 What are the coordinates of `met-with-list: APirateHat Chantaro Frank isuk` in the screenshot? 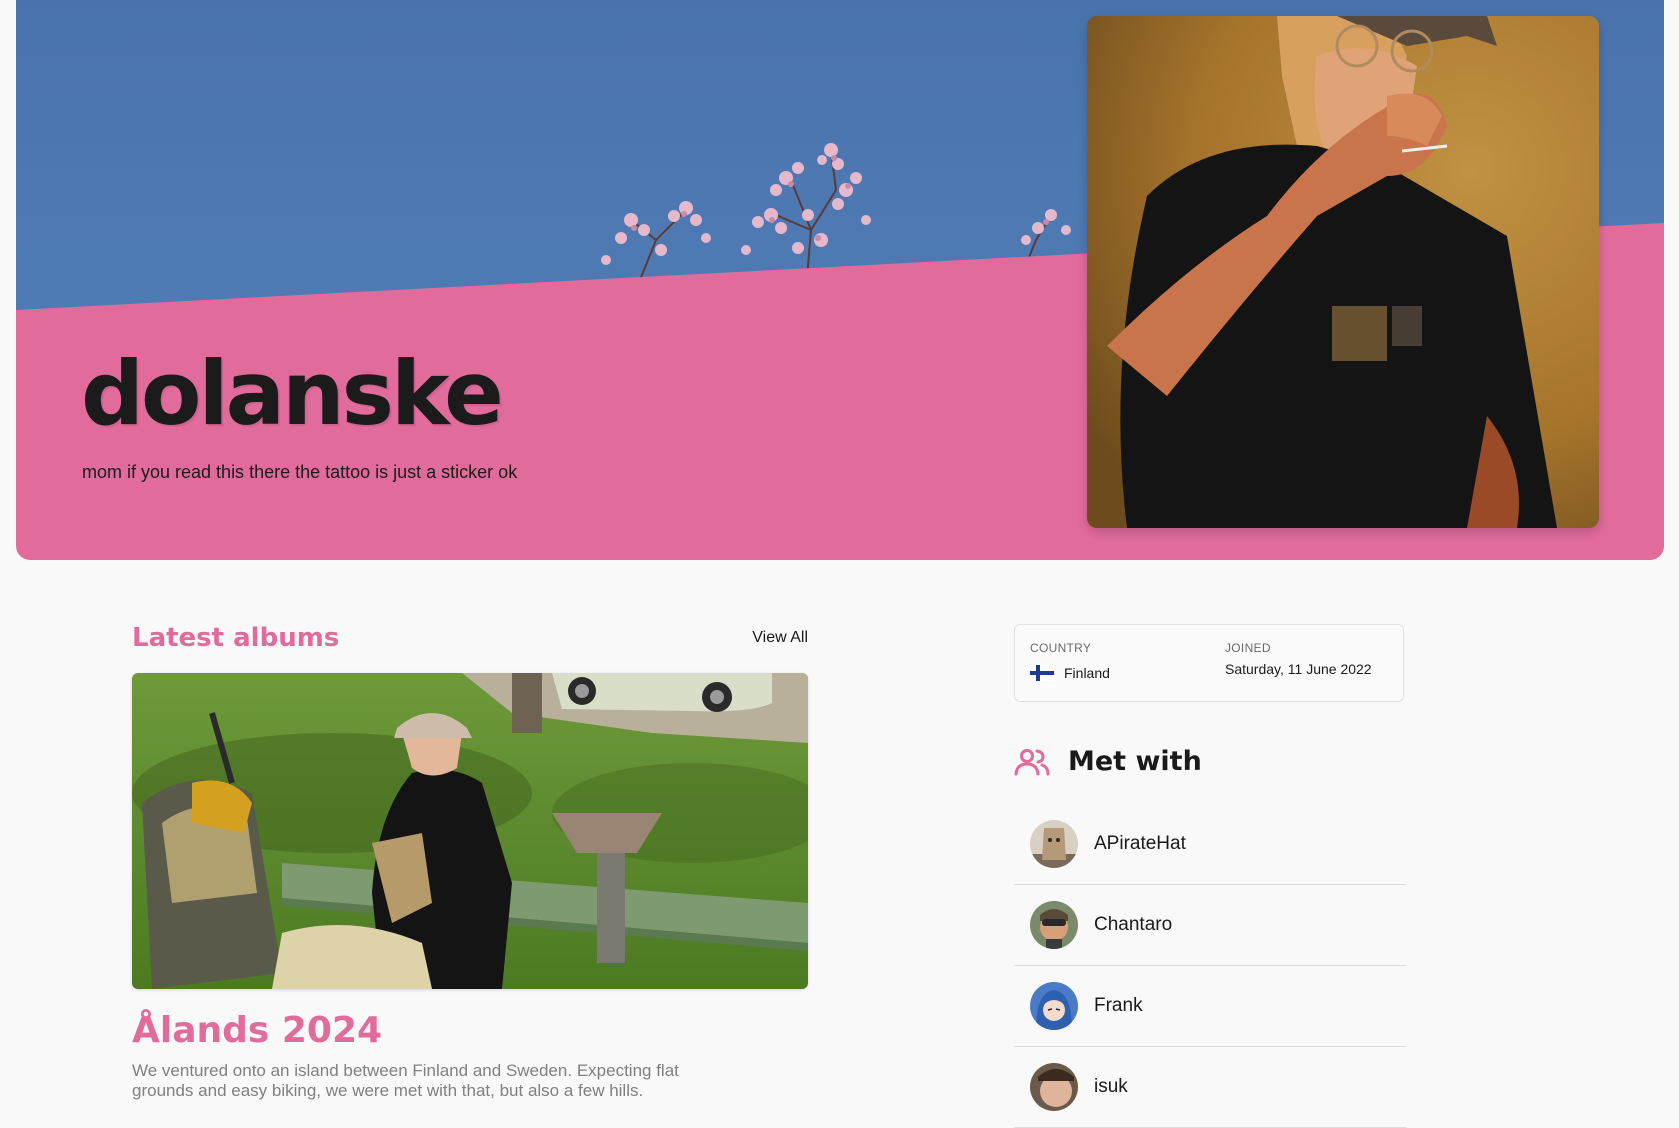 It's located at (1210, 966).